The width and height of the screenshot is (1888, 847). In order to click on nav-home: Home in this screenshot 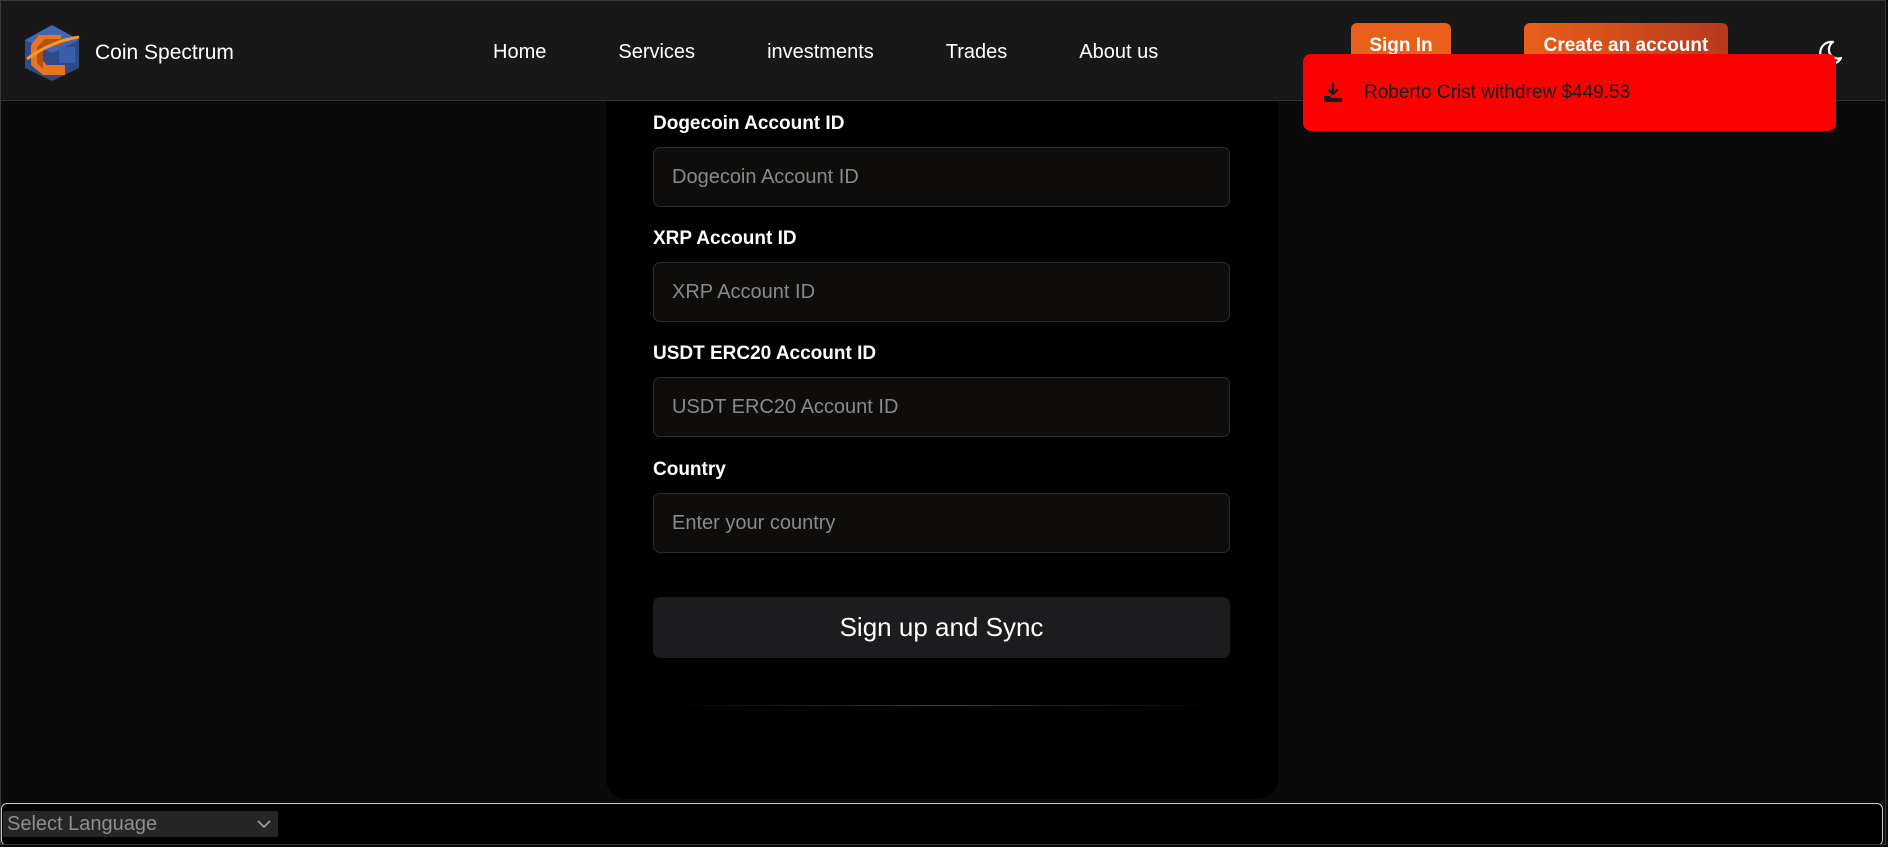, I will do `click(519, 52)`.